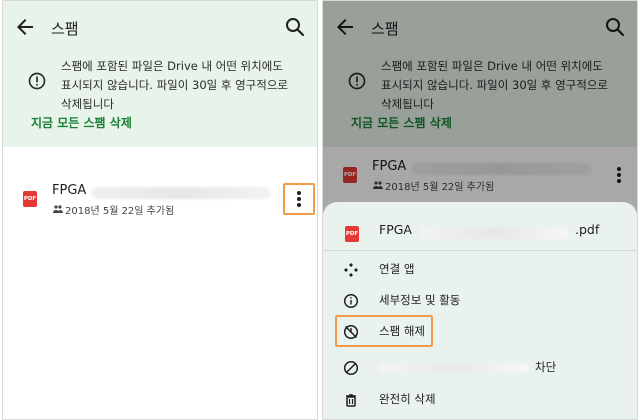  What do you see at coordinates (160, 200) in the screenshot?
I see `file-row: PDF FPGA 2018년 5월 22일 추가됨` at bounding box center [160, 200].